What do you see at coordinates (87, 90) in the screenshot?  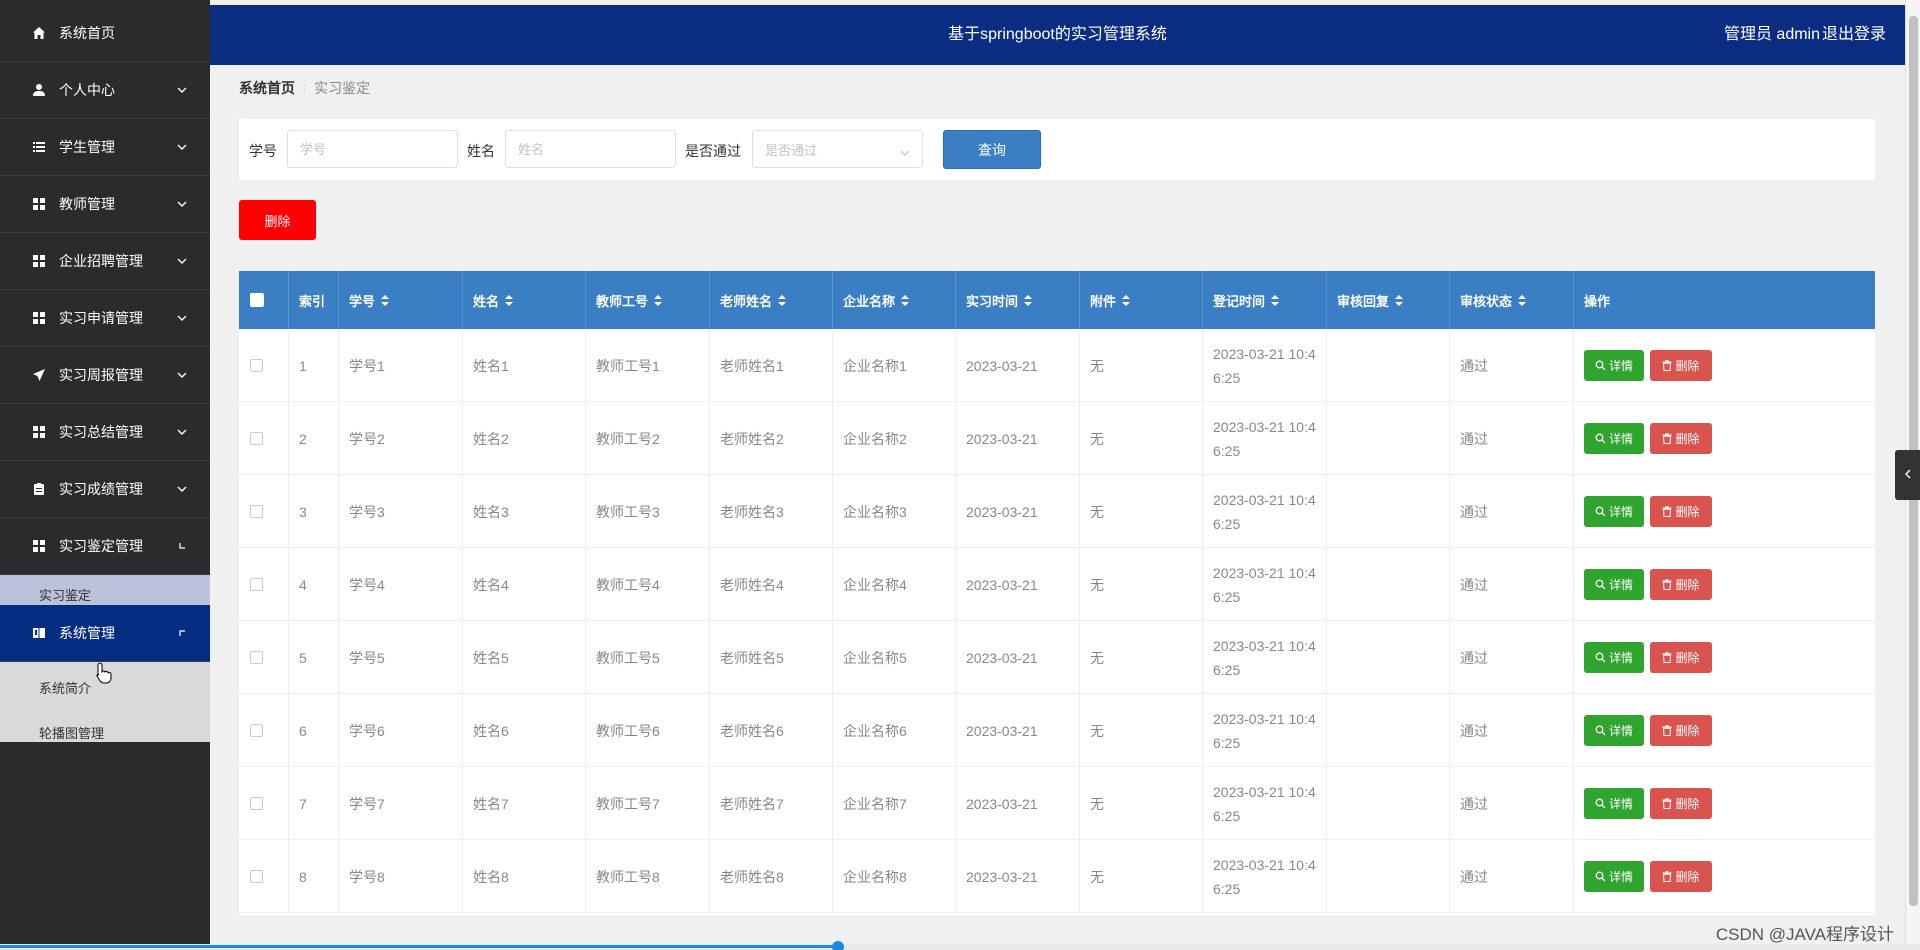 I see `sidebar-item-label: 个人中心` at bounding box center [87, 90].